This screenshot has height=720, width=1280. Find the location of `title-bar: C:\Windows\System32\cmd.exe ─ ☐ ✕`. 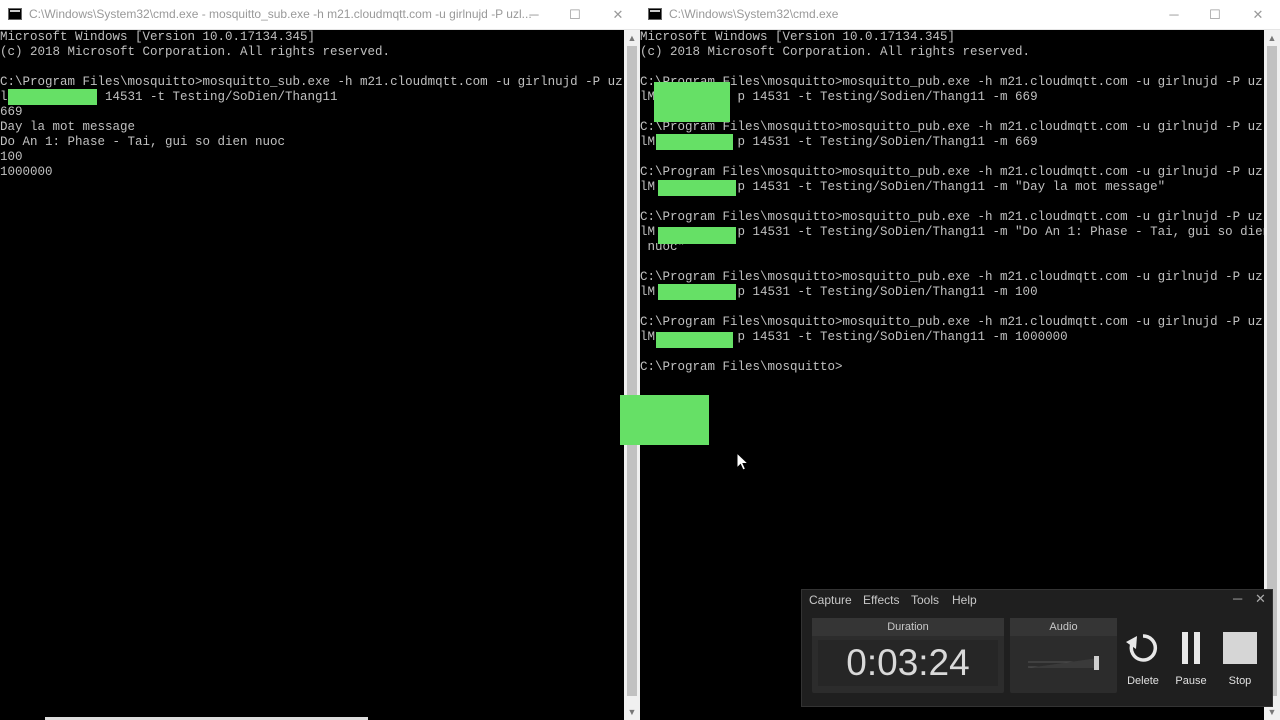

title-bar: C:\Windows\System32\cmd.exe ─ ☐ ✕ is located at coordinates (960, 15).